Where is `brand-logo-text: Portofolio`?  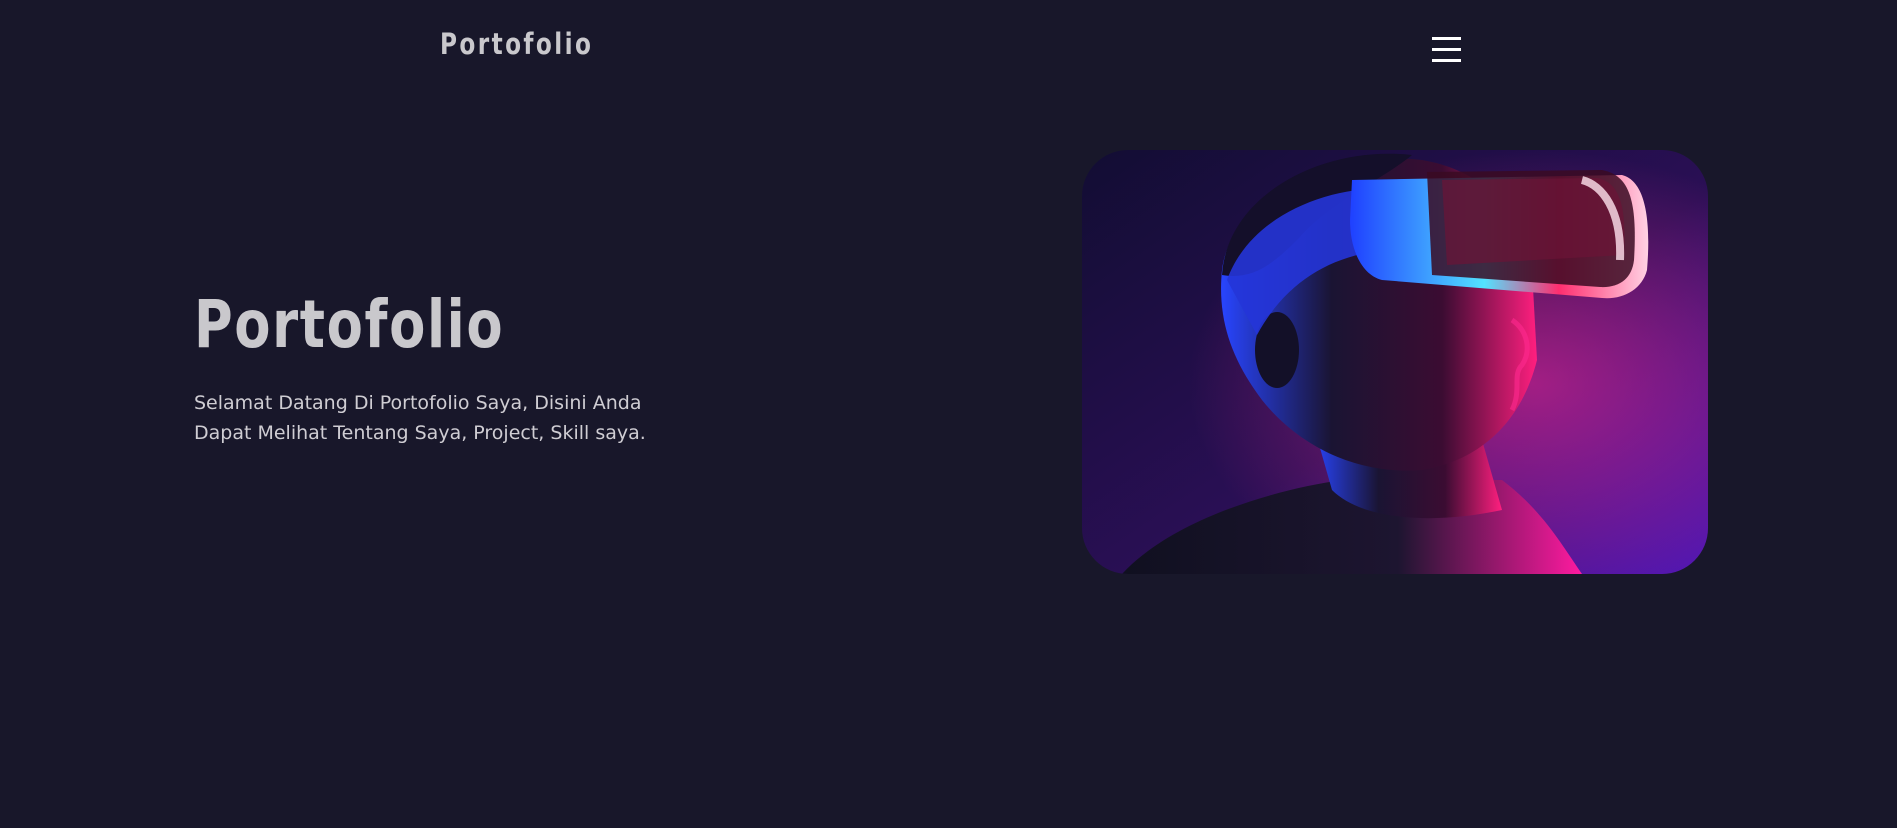 brand-logo-text: Portofolio is located at coordinates (516, 44).